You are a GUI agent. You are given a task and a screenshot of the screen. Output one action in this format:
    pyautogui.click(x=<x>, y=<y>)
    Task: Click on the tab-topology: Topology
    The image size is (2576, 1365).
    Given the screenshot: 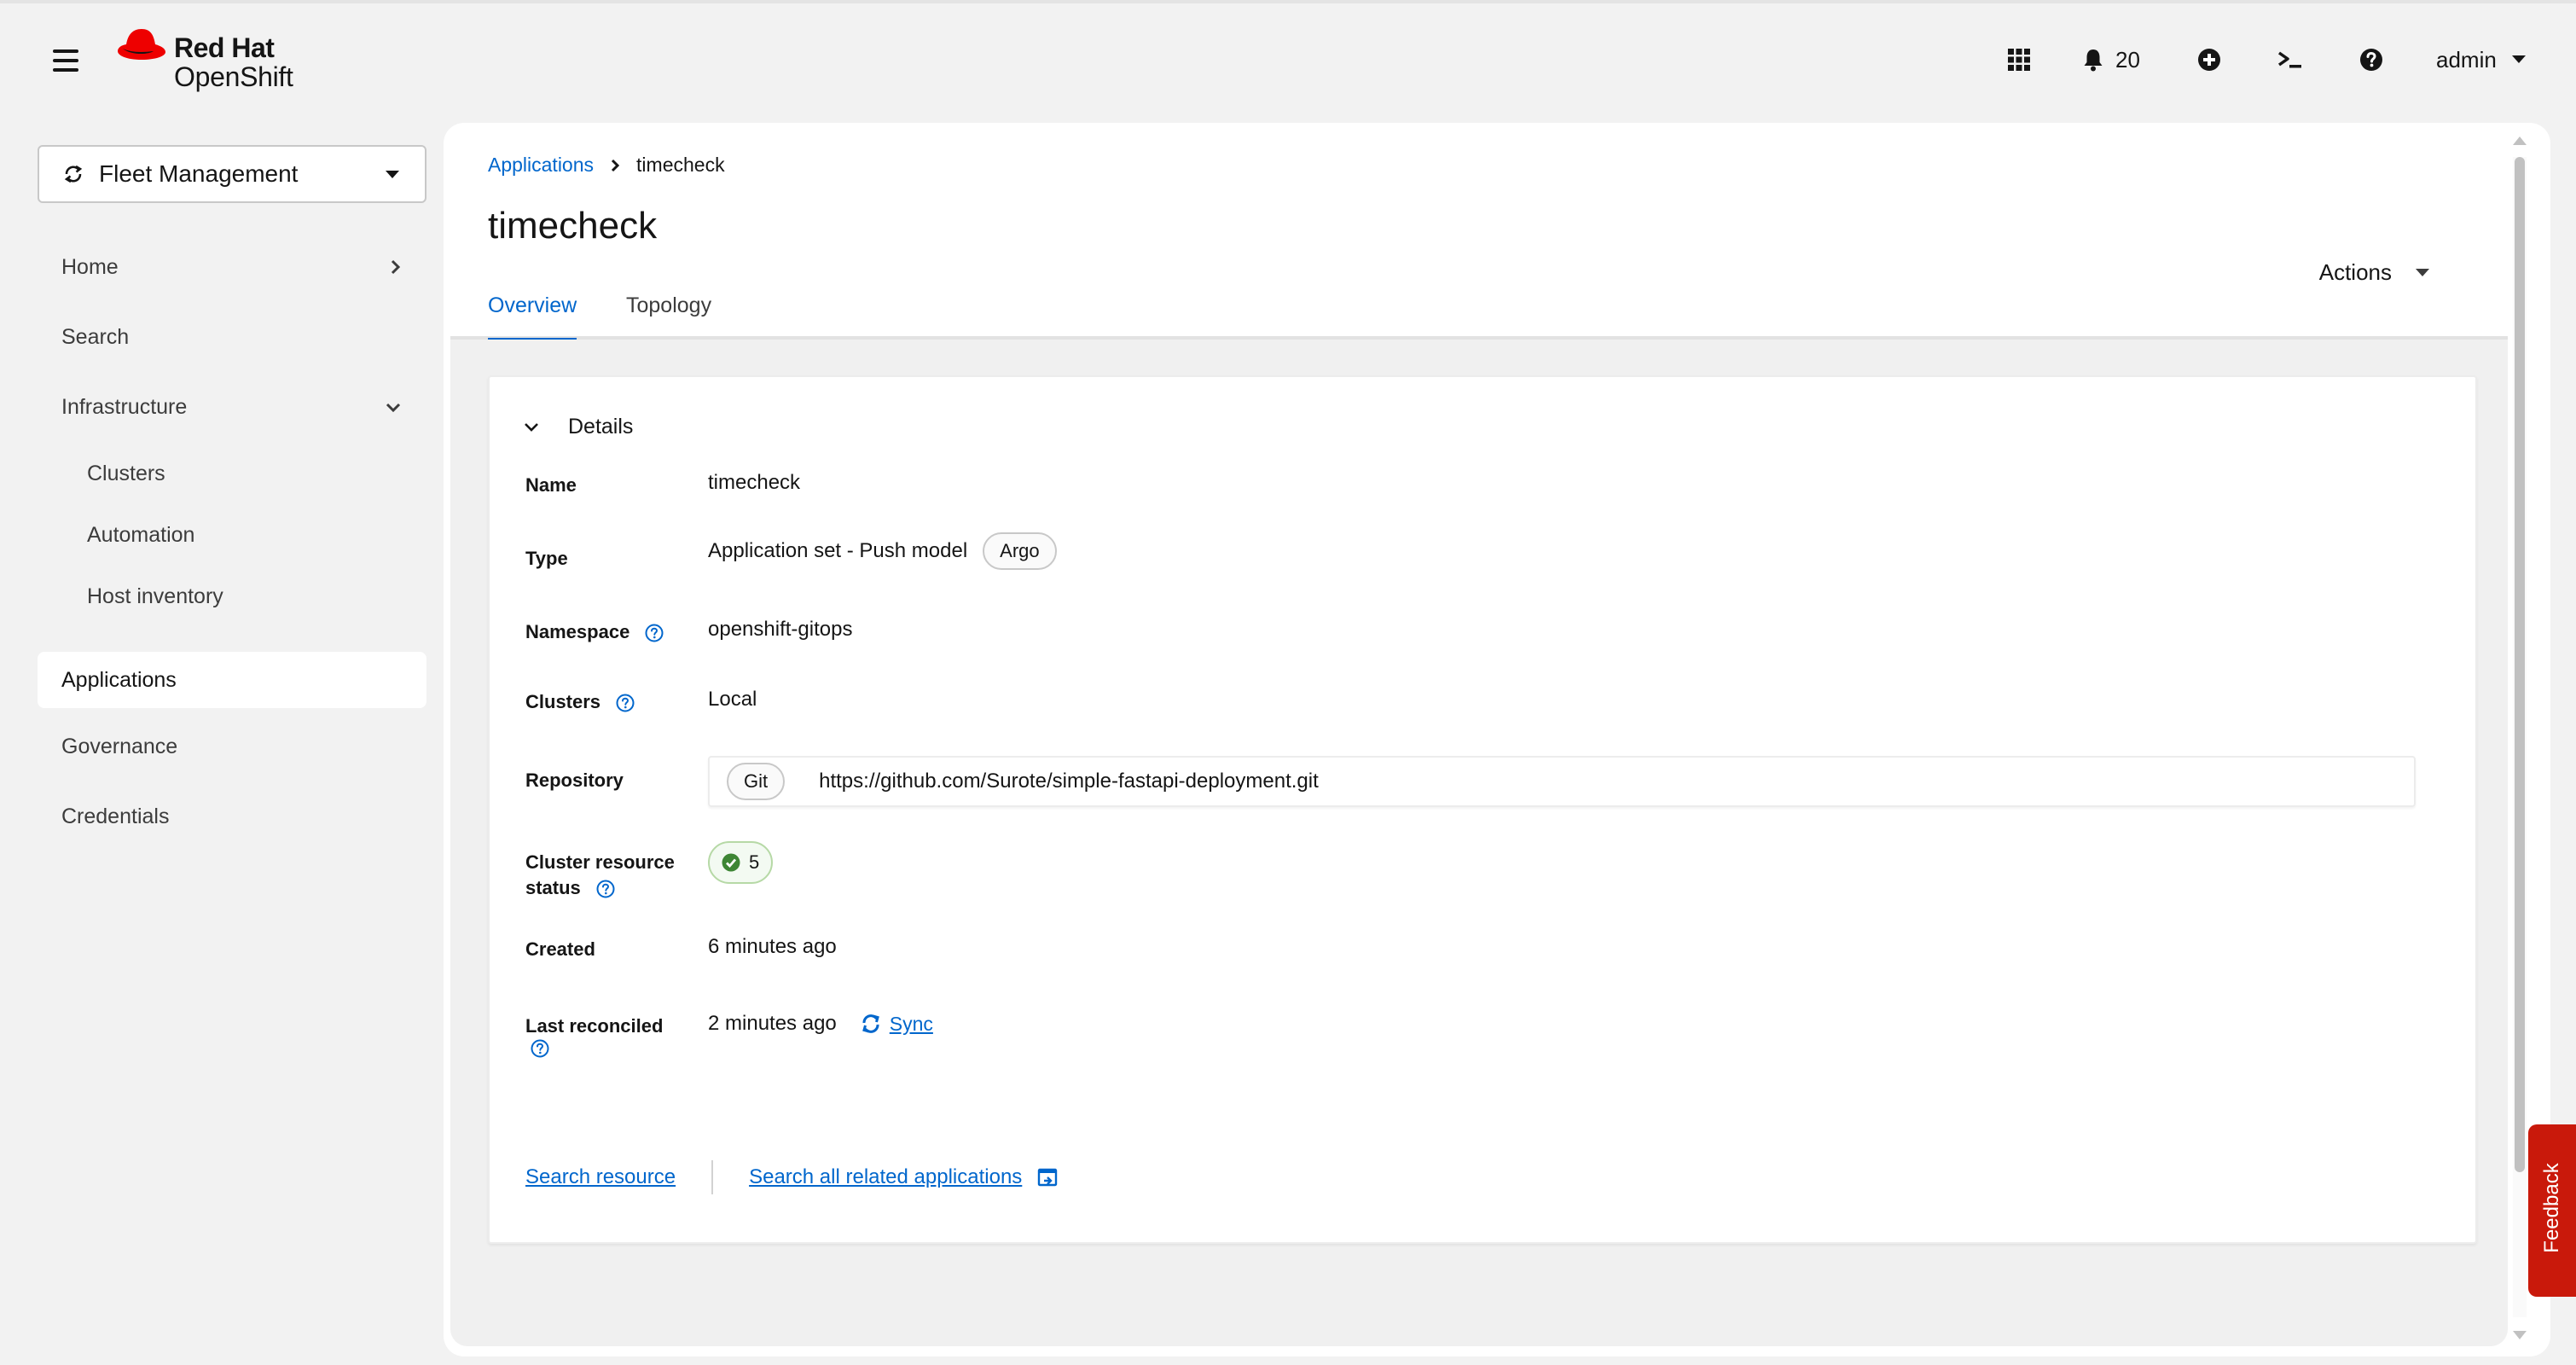 What is the action you would take?
    pyautogui.click(x=668, y=317)
    